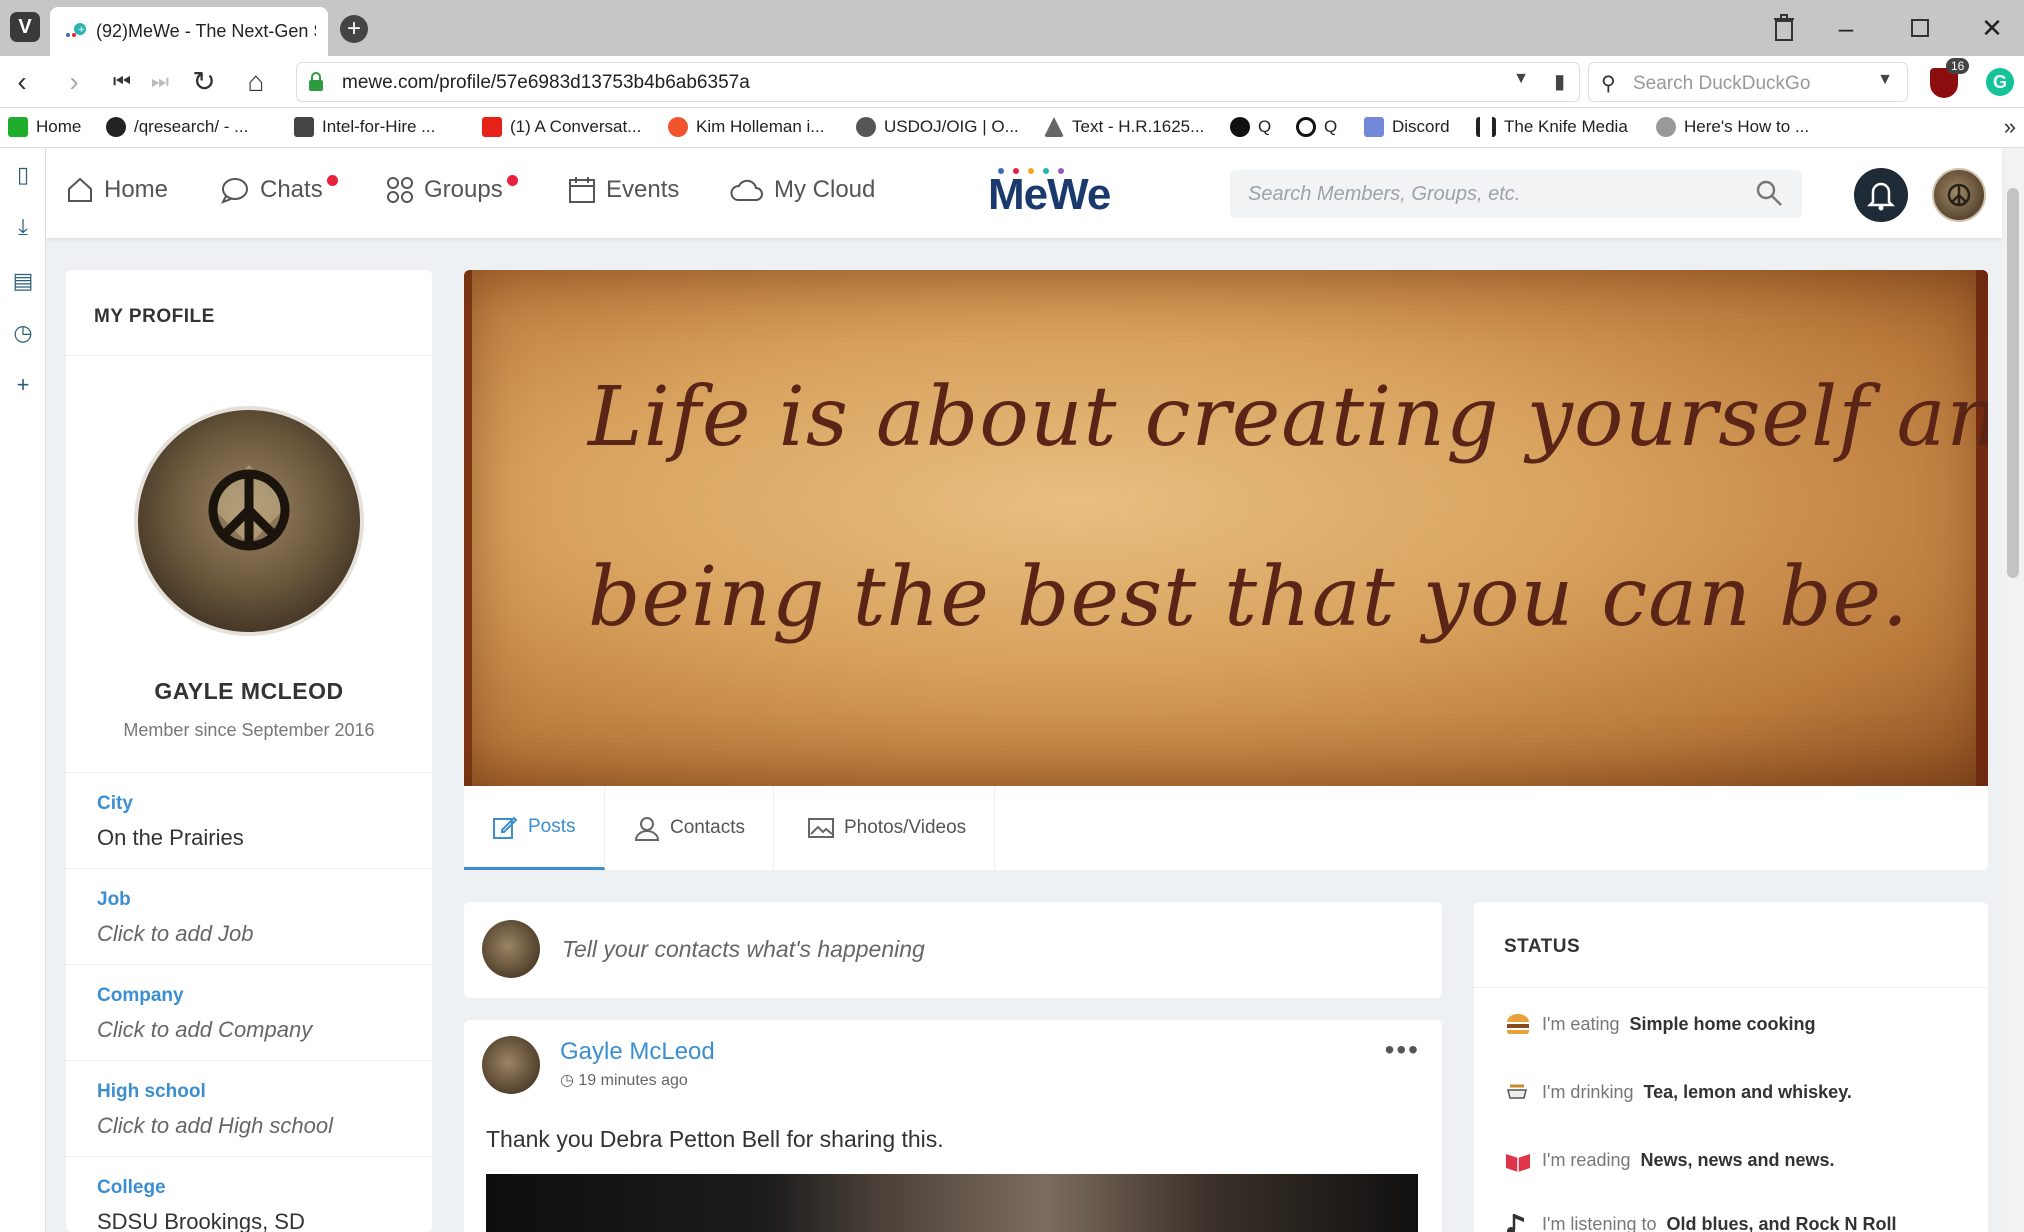 This screenshot has height=1232, width=2024. I want to click on nav-my-cloud-label: My Cloud, so click(825, 189).